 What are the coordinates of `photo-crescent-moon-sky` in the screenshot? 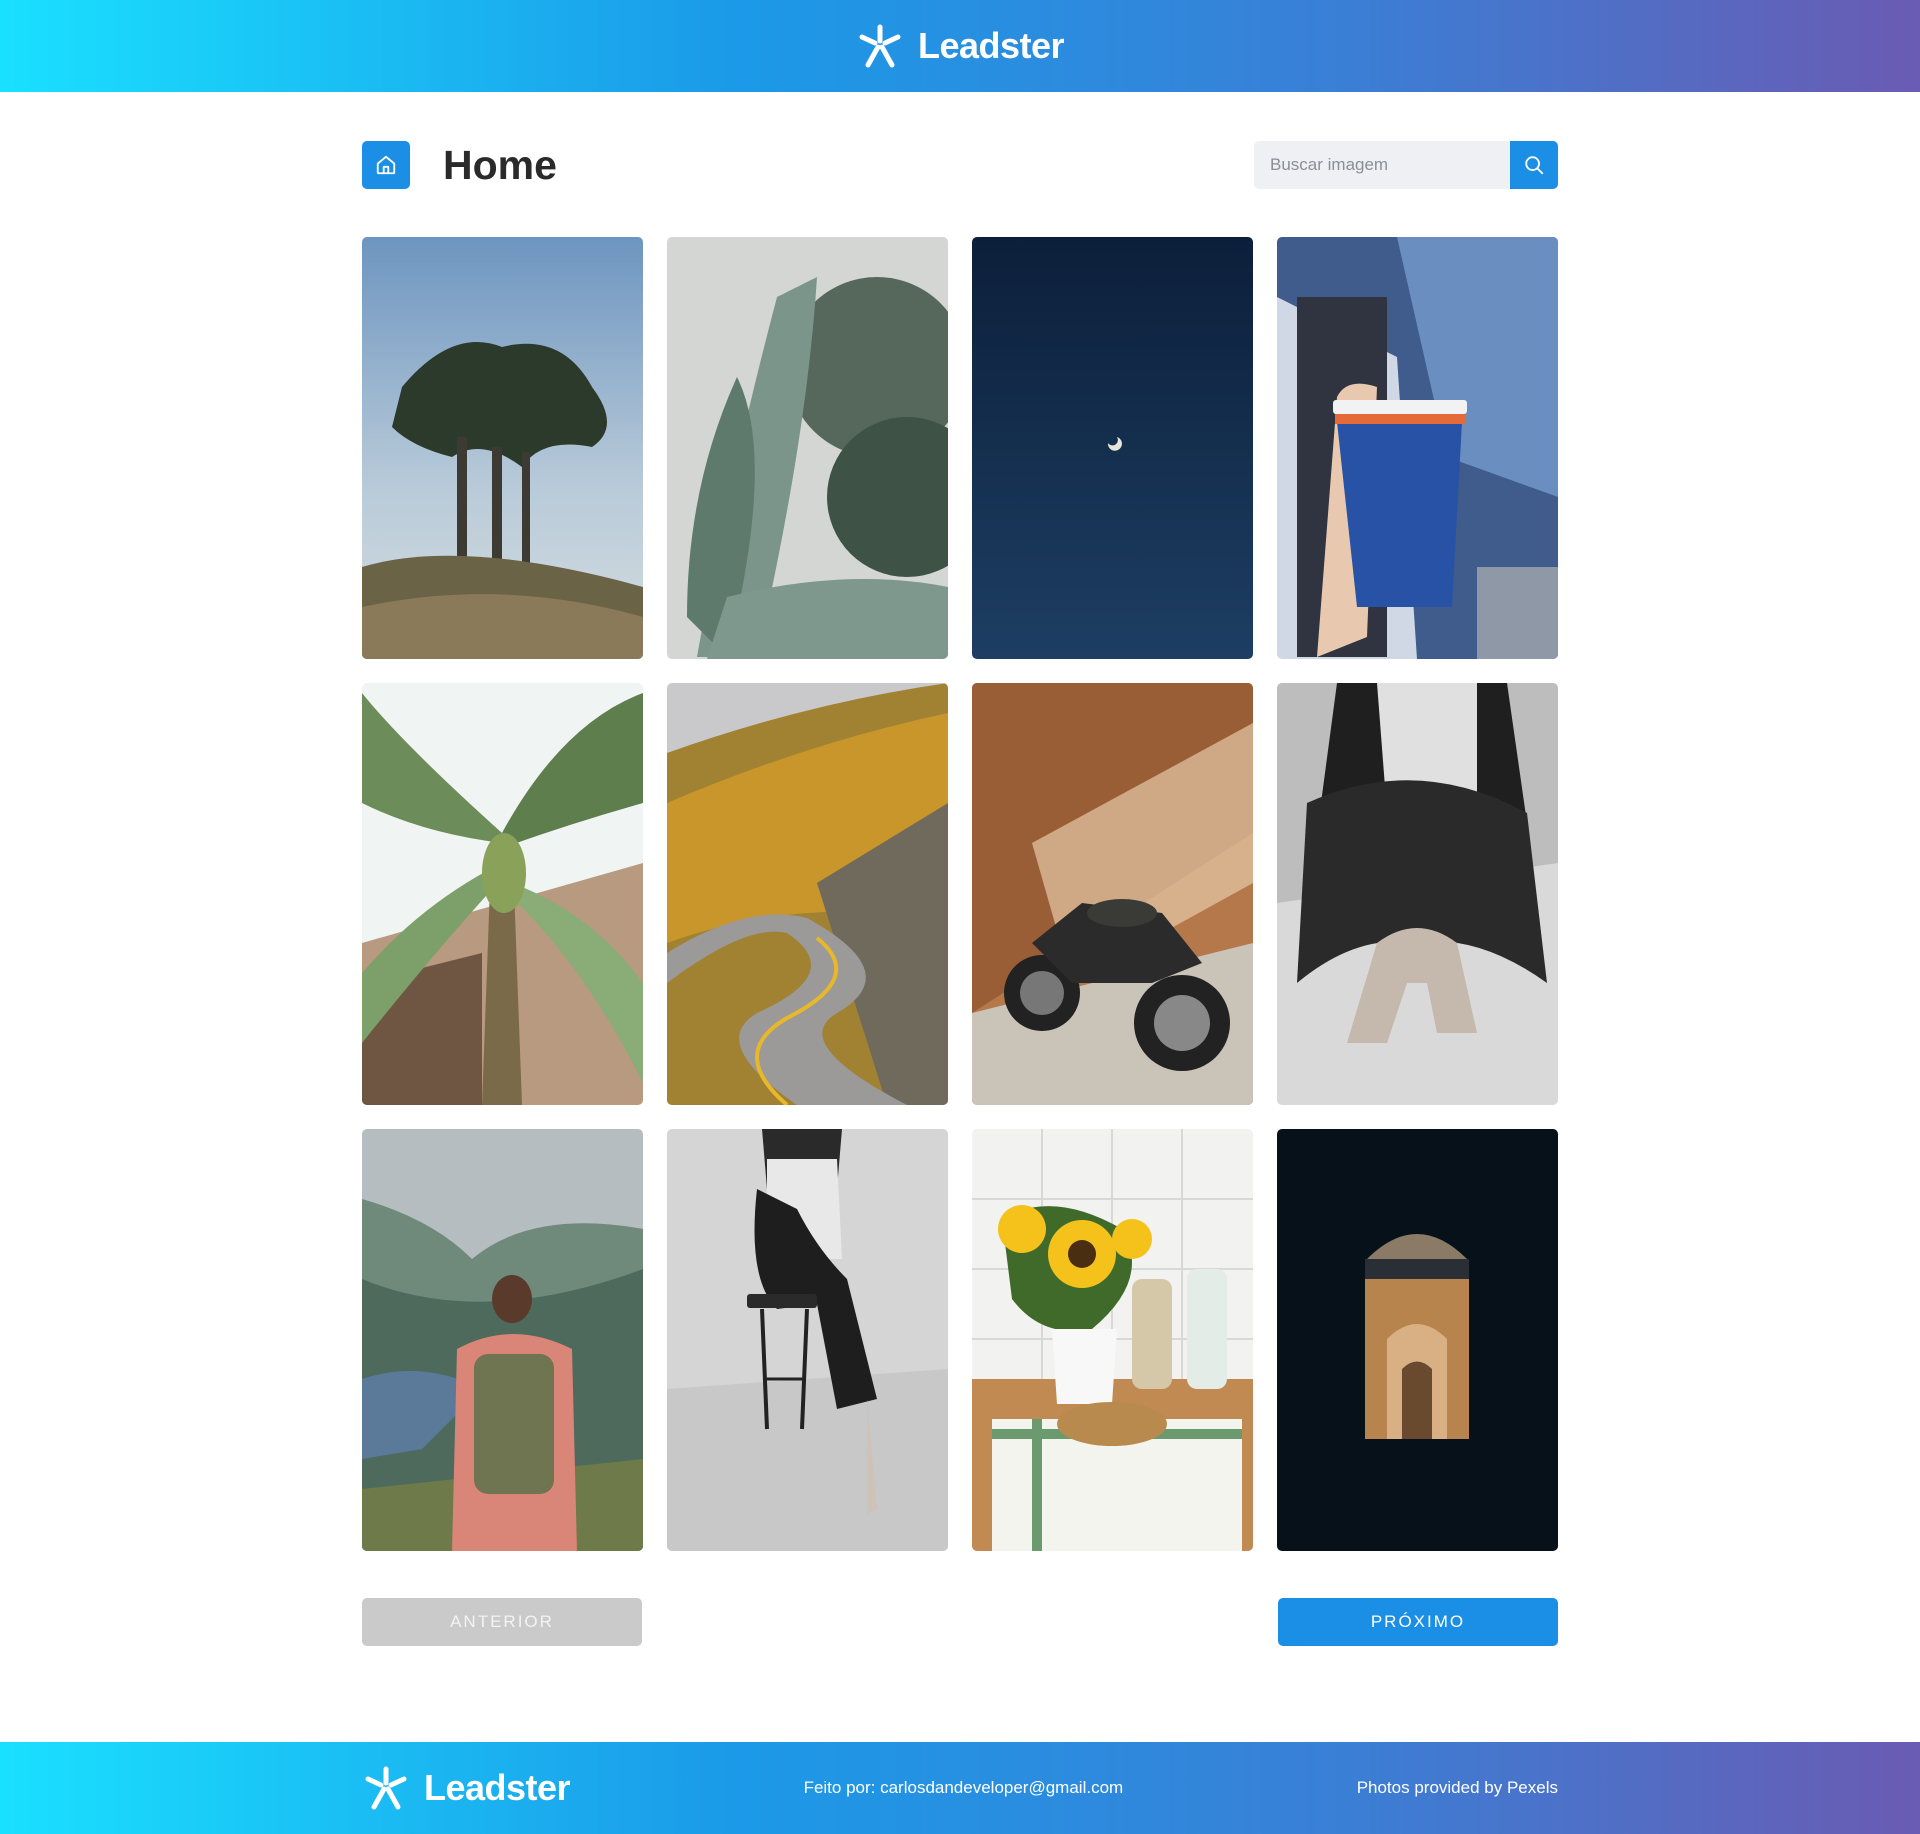 It's located at (1112, 448).